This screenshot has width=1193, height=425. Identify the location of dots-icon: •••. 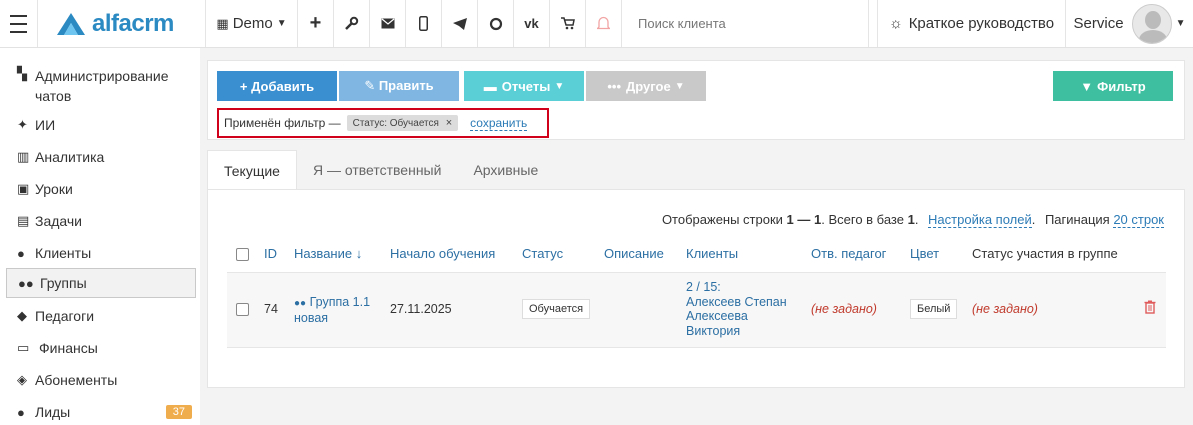
(614, 86).